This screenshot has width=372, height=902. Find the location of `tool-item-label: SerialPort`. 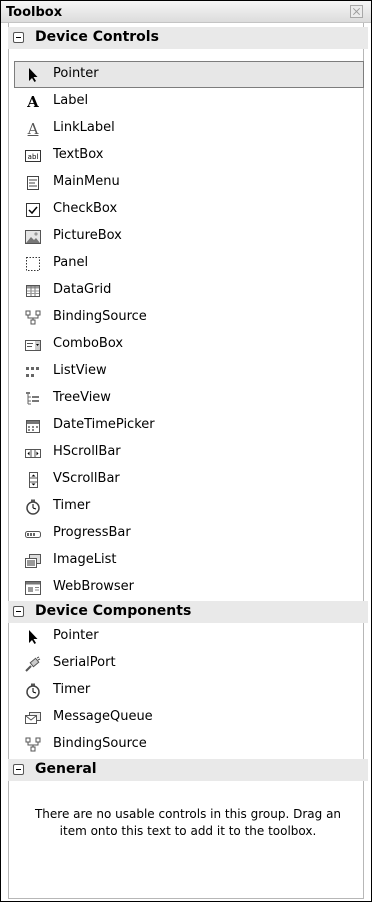

tool-item-label: SerialPort is located at coordinates (84, 662).